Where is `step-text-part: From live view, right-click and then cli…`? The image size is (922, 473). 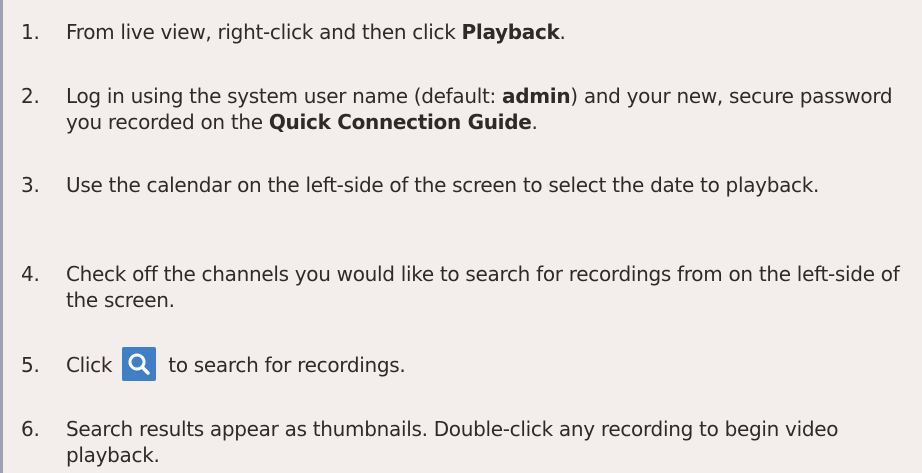 step-text-part: From live view, right-click and then cli… is located at coordinates (264, 32).